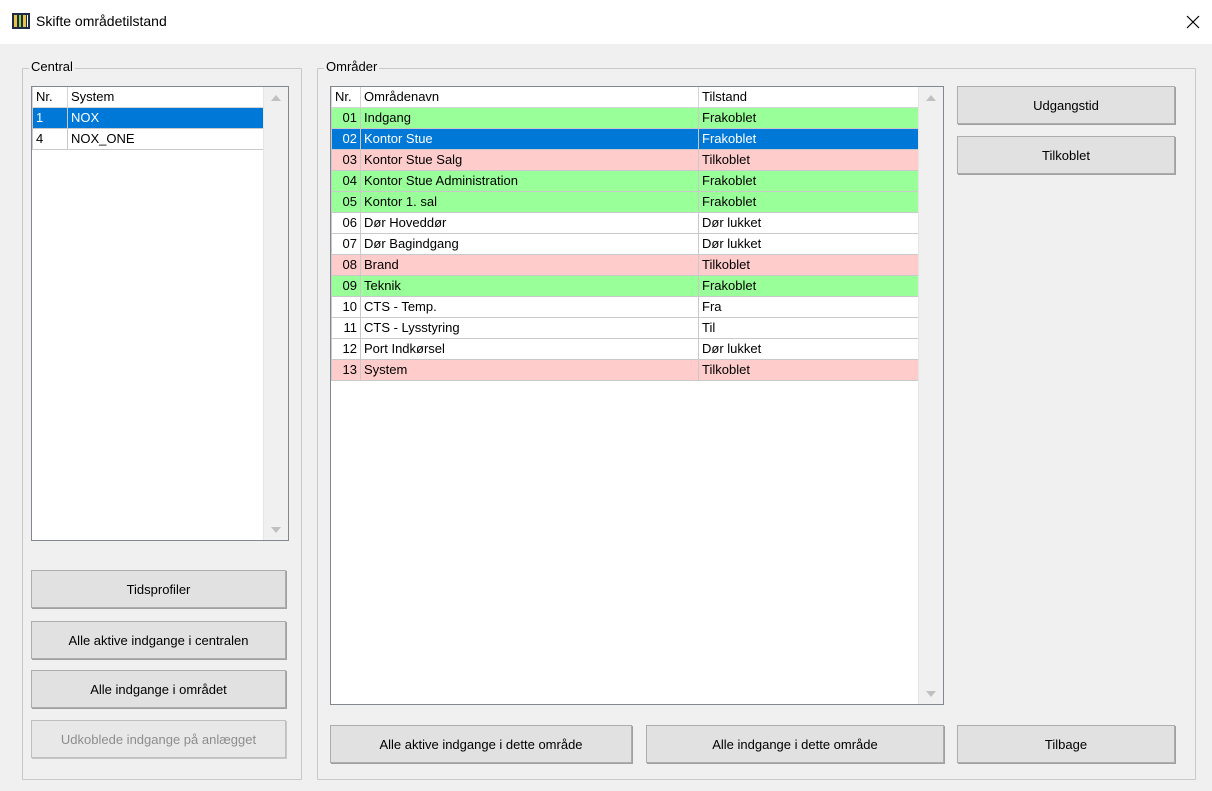  What do you see at coordinates (165, 138) in the screenshot?
I see `central-row-system: NOX_ONE` at bounding box center [165, 138].